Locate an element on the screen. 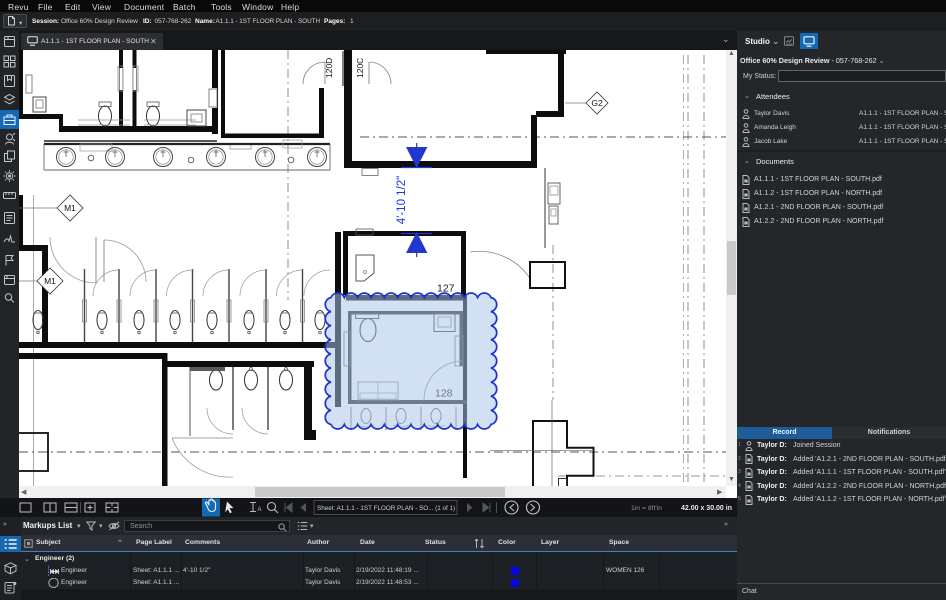 This screenshot has height=600, width=946. svg-text: G2 is located at coordinates (597, 103).